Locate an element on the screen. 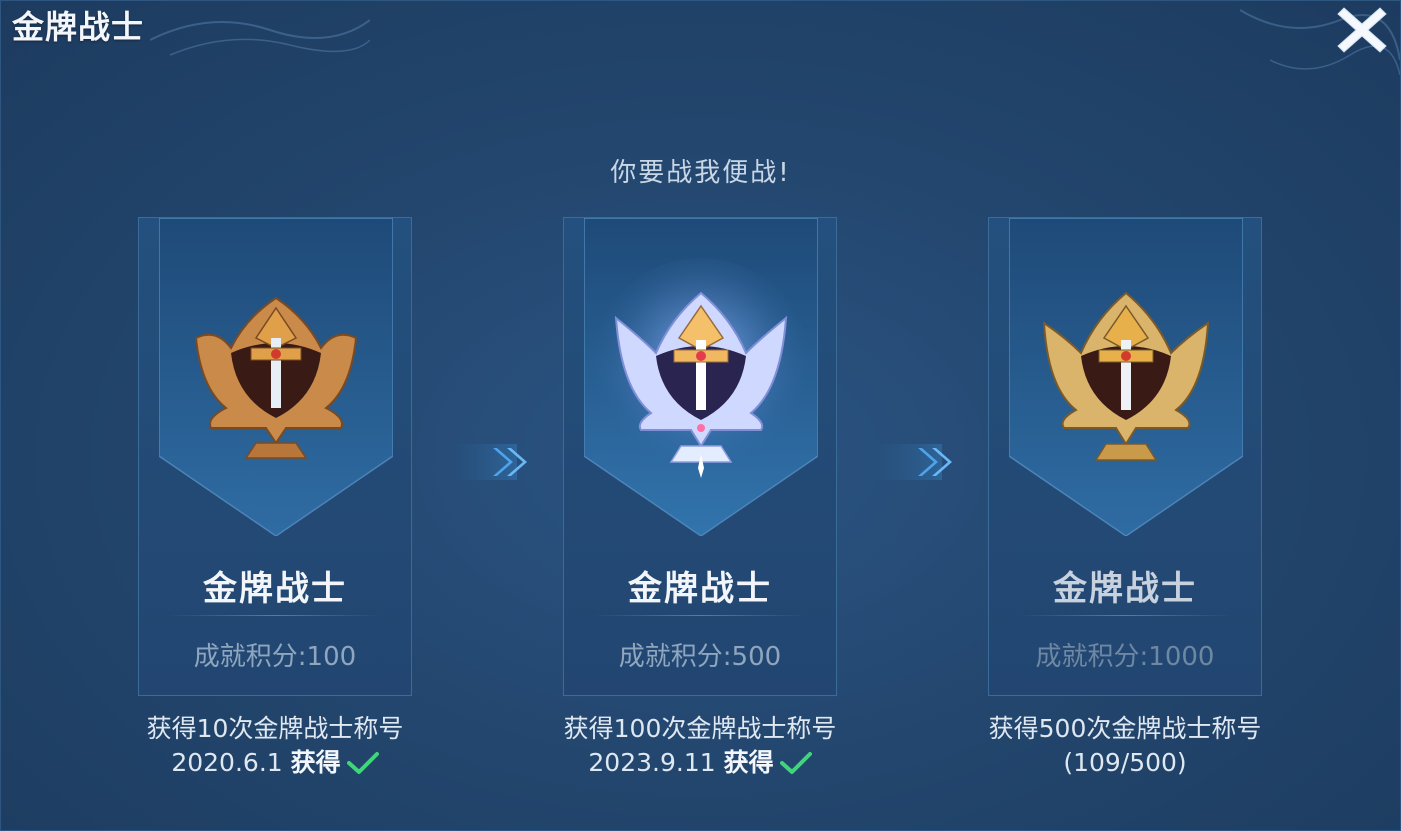  tier-requirement-3: 获得500次金牌战士称号 (109/500) is located at coordinates (1125, 746).